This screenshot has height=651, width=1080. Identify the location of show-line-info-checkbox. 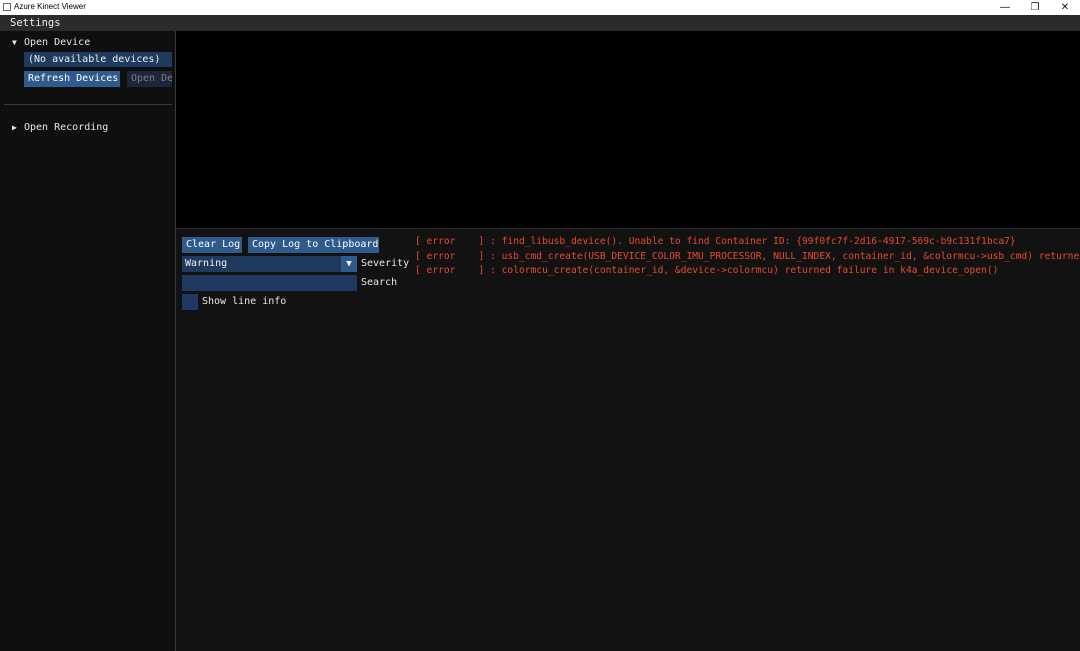
(190, 302).